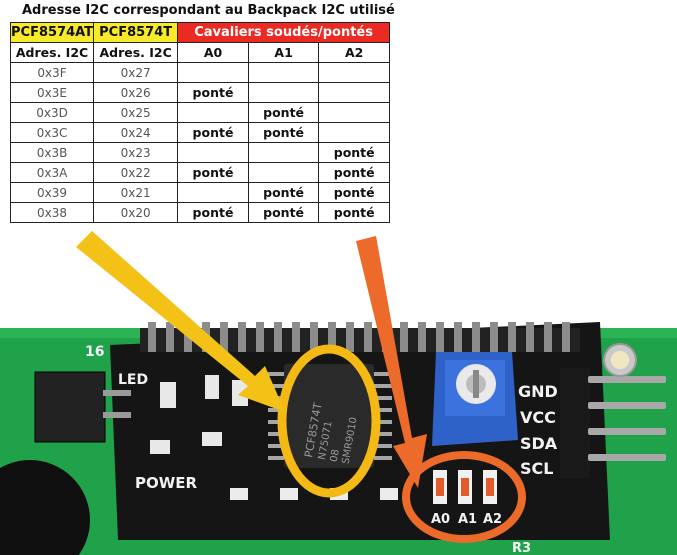  What do you see at coordinates (521, 548) in the screenshot?
I see `corner-label: R3` at bounding box center [521, 548].